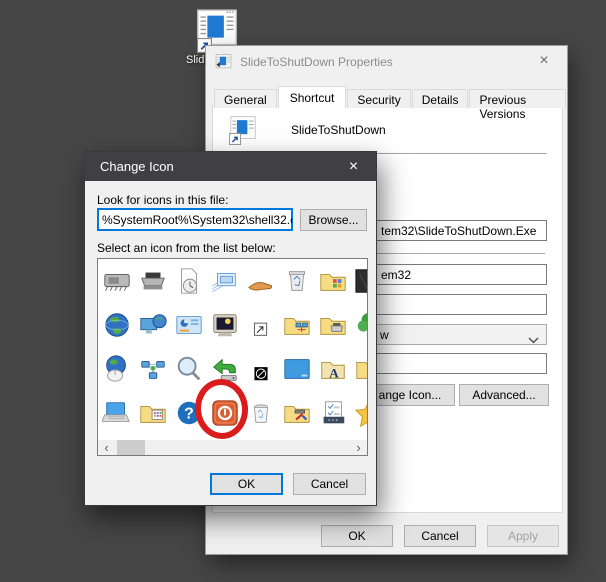  Describe the element at coordinates (360, 413) in the screenshot. I see `star-icon` at that location.